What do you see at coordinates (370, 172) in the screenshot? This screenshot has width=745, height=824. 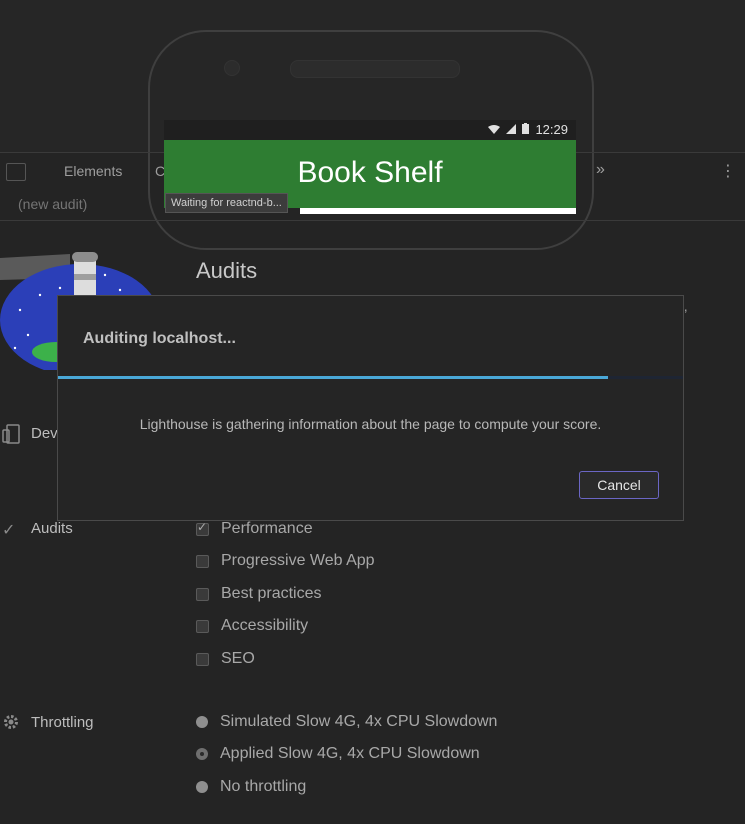 I see `app-title: Book Shelf` at bounding box center [370, 172].